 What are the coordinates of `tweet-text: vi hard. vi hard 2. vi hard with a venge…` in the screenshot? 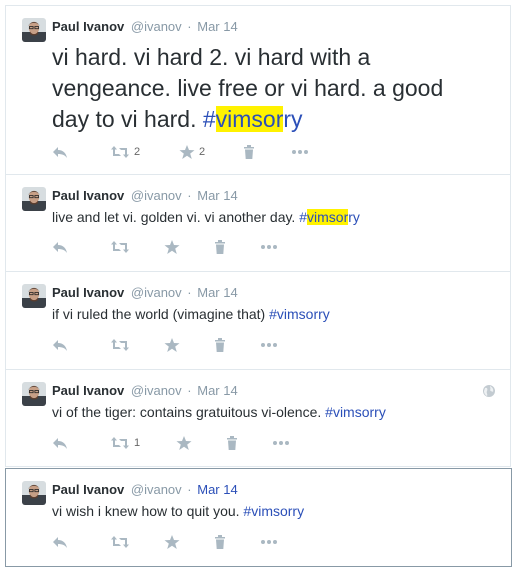 It's located at (262, 88).